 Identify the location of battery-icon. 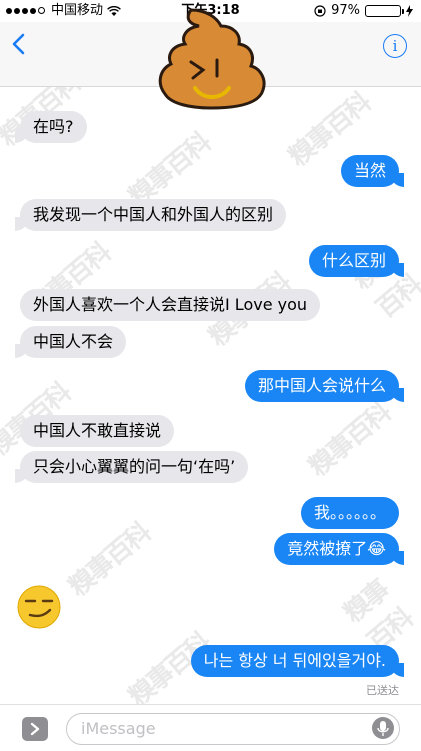
(384, 11).